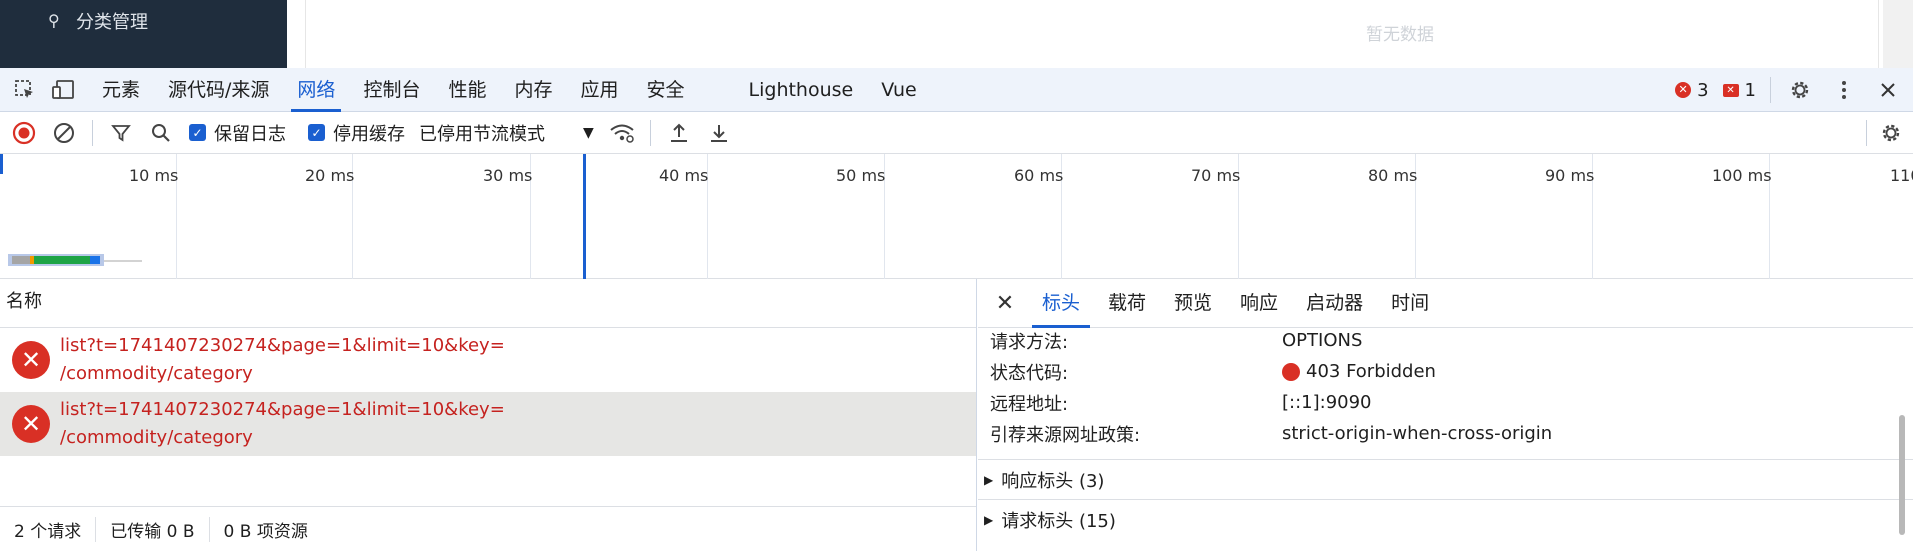 The width and height of the screenshot is (1913, 551). I want to click on sidebar-item-label: 分类管理, so click(112, 22).